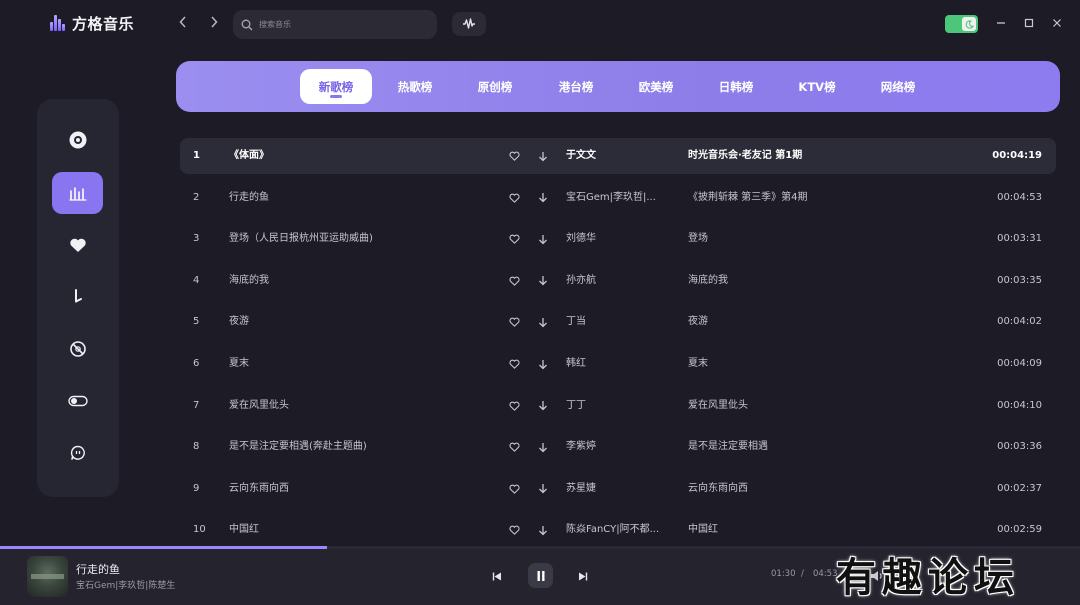 This screenshot has width=1080, height=605. What do you see at coordinates (354, 364) in the screenshot?
I see `song-title: 夏末` at bounding box center [354, 364].